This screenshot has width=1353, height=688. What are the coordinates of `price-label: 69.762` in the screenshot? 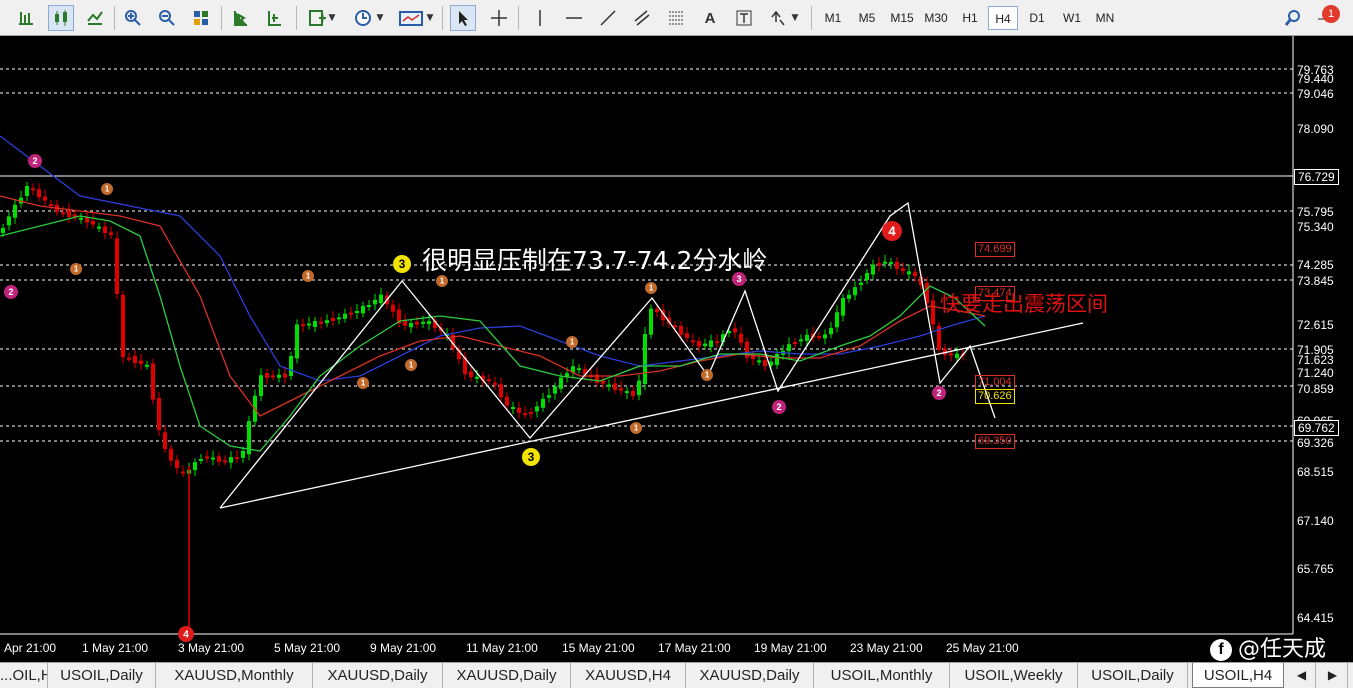 It's located at (1316, 428).